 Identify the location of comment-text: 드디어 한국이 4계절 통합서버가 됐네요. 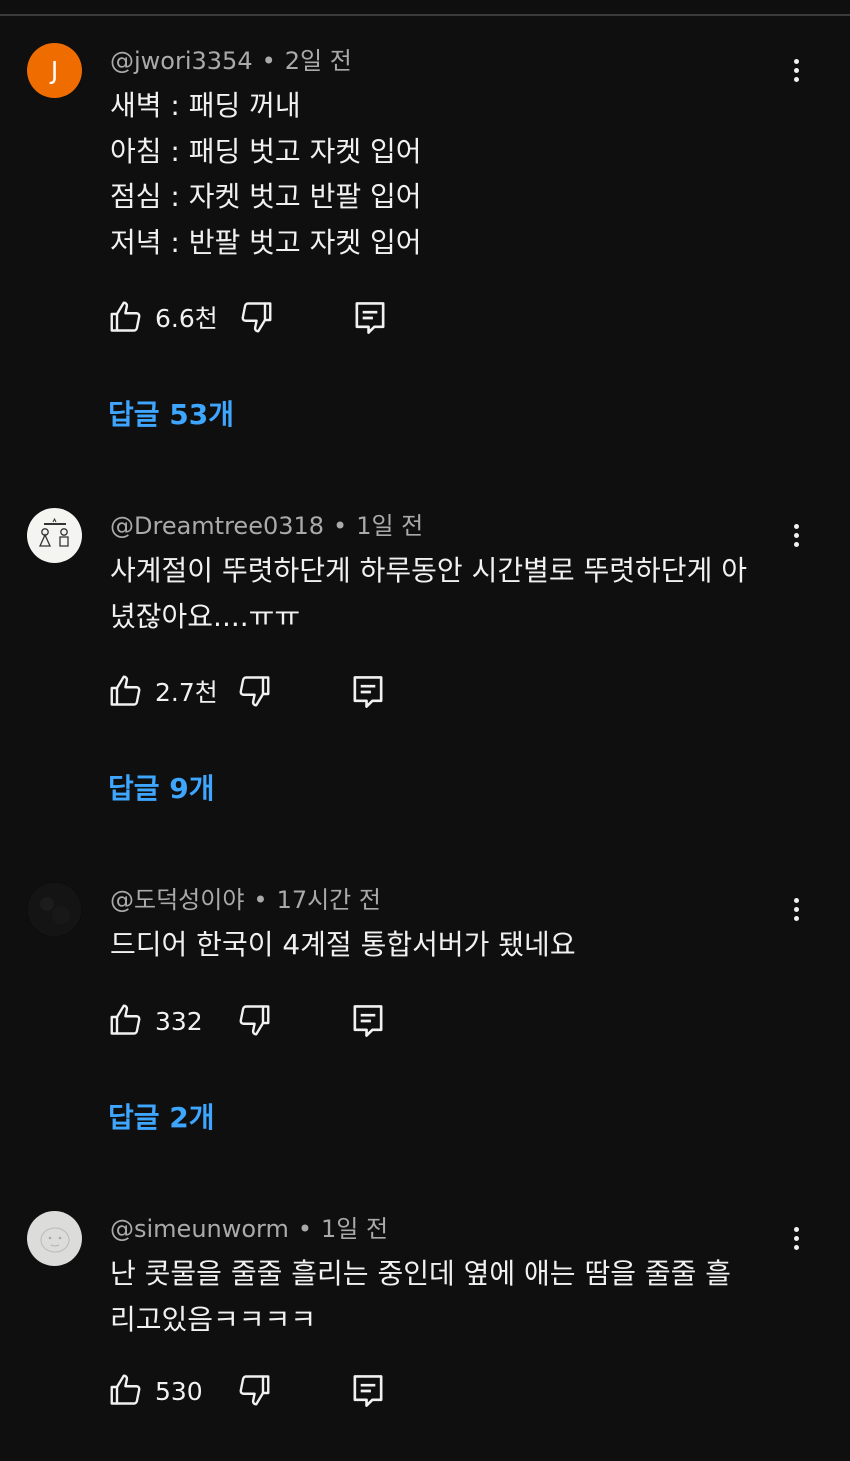
(455, 945).